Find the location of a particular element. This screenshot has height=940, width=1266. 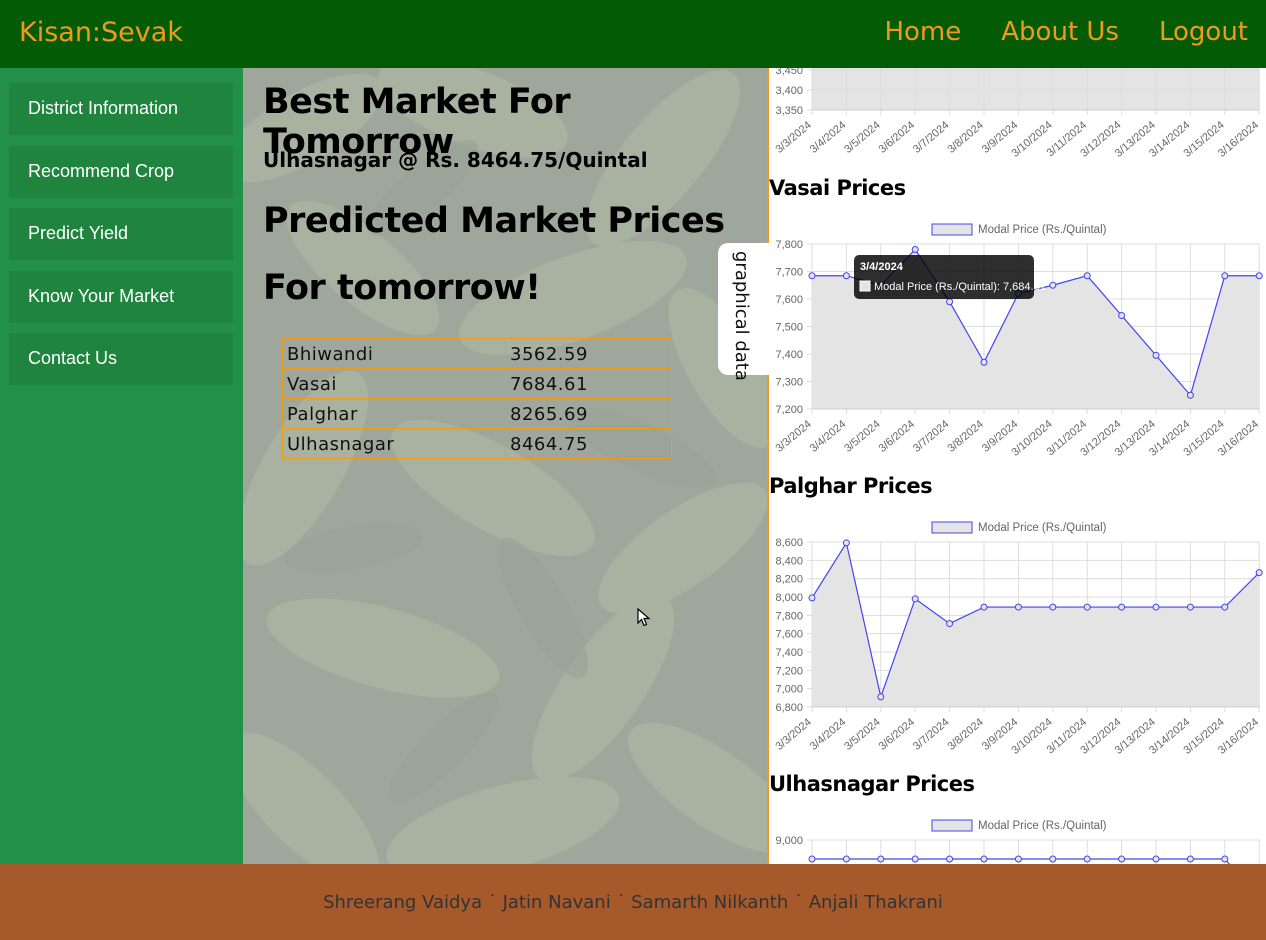

sidebar-item-predict-yield: Predict Yield is located at coordinates (121, 234).